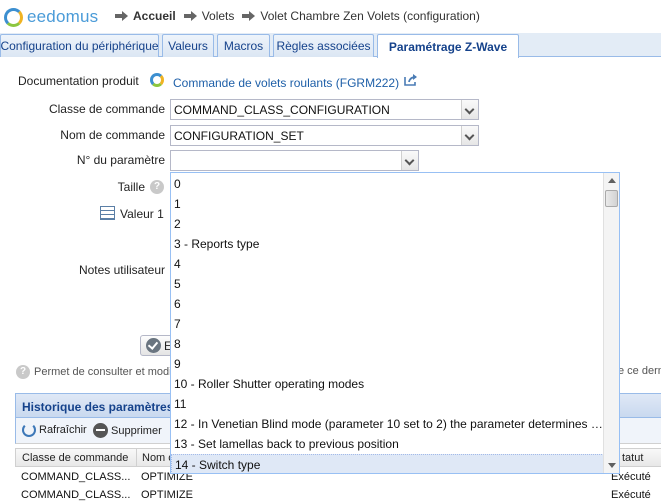  Describe the element at coordinates (632, 458) in the screenshot. I see `column-header-status: tatut` at that location.